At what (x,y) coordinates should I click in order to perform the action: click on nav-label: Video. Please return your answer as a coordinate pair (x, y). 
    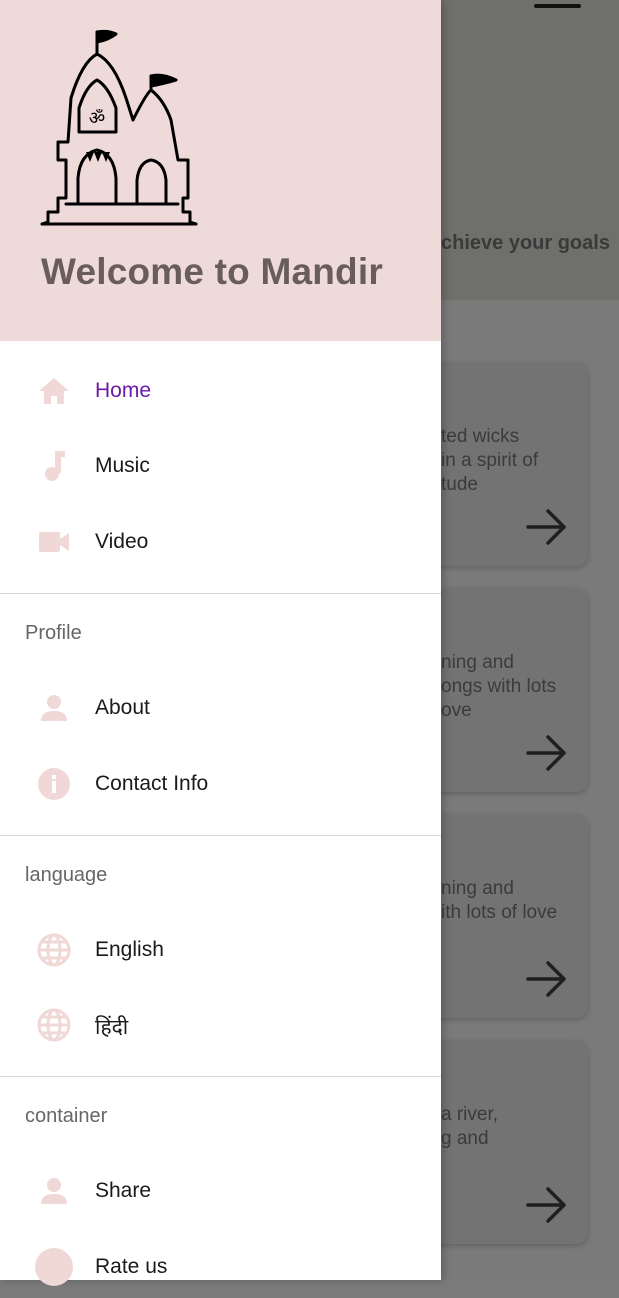
    Looking at the image, I should click on (122, 541).